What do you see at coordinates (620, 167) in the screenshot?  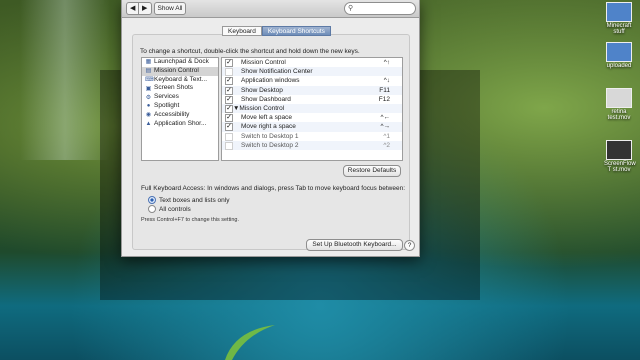 I see `desktop-icon-label: ScreenFlow T st.mov` at bounding box center [620, 167].